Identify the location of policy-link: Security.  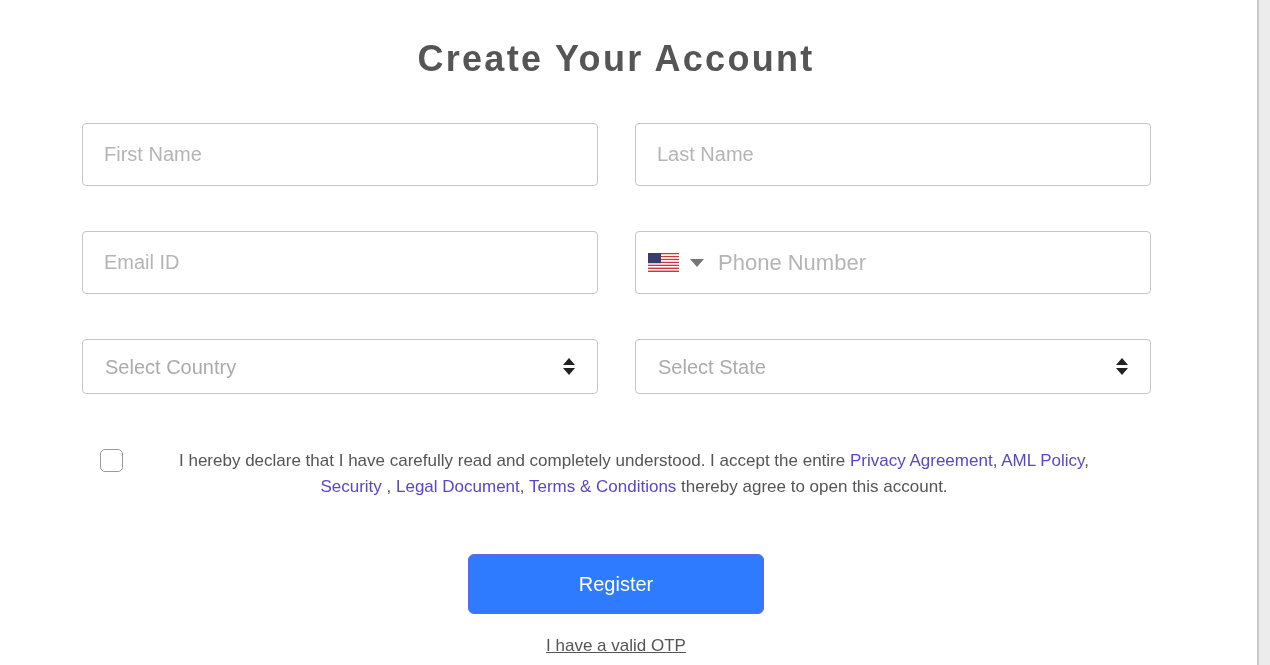
(351, 486).